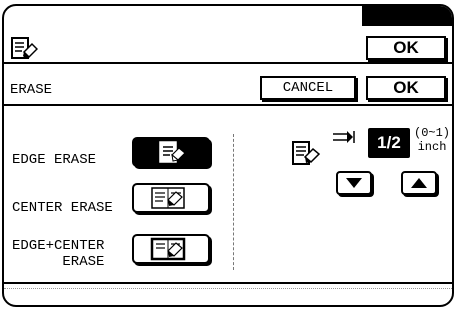 This screenshot has width=459, height=312. I want to click on width-arrow-icon, so click(344, 137).